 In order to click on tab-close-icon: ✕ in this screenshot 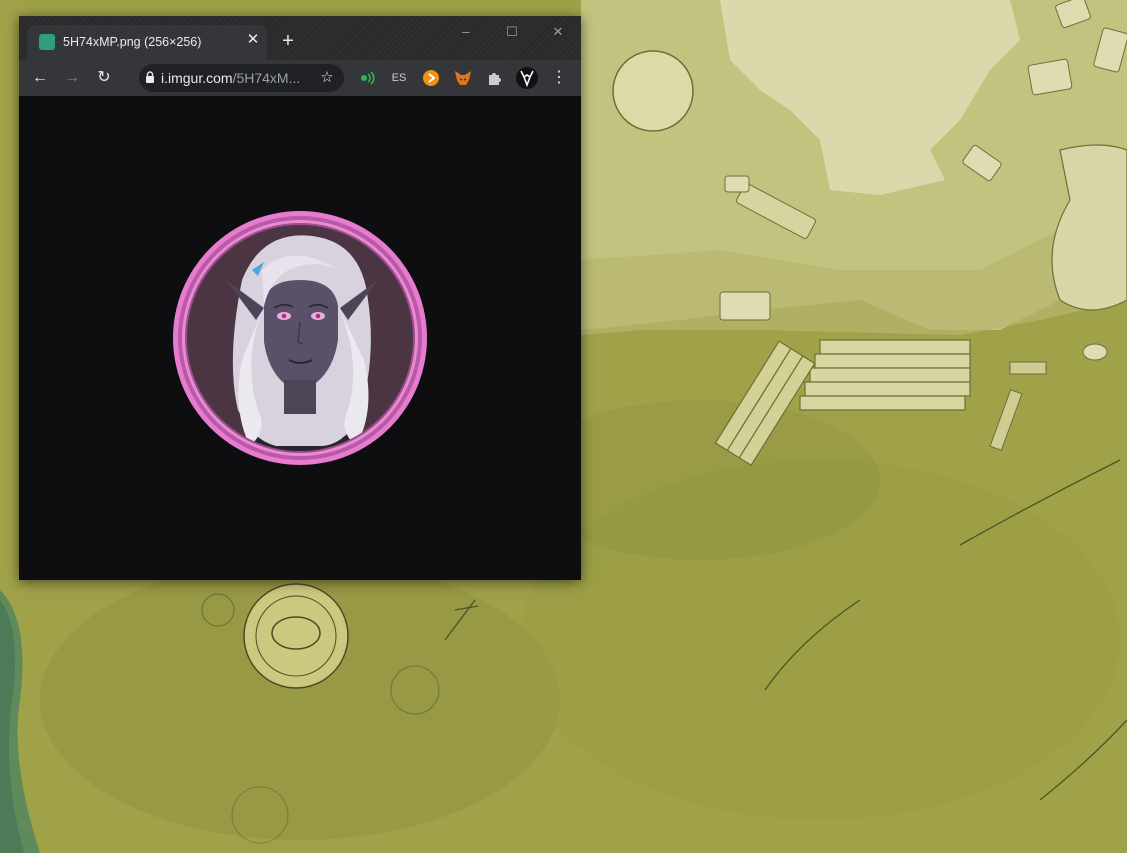, I will do `click(253, 40)`.